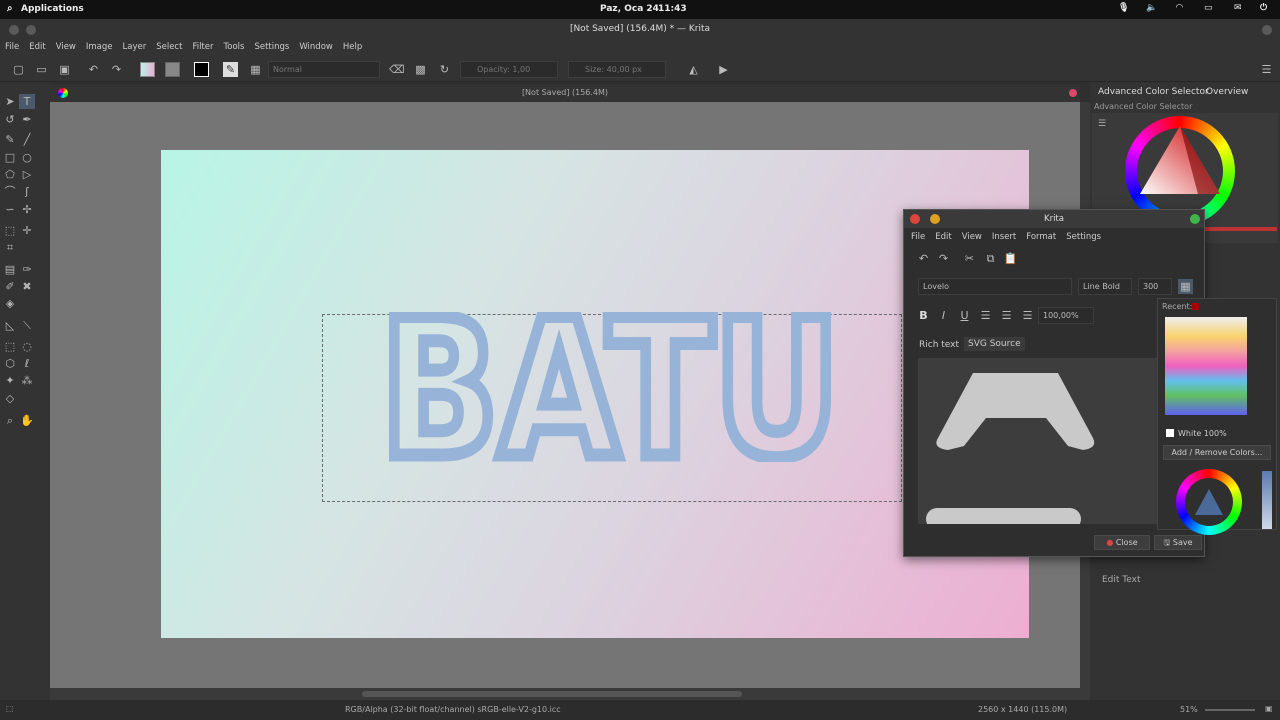 This screenshot has width=1280, height=720. What do you see at coordinates (1006, 315) in the screenshot?
I see `align-center-icon: ☰` at bounding box center [1006, 315].